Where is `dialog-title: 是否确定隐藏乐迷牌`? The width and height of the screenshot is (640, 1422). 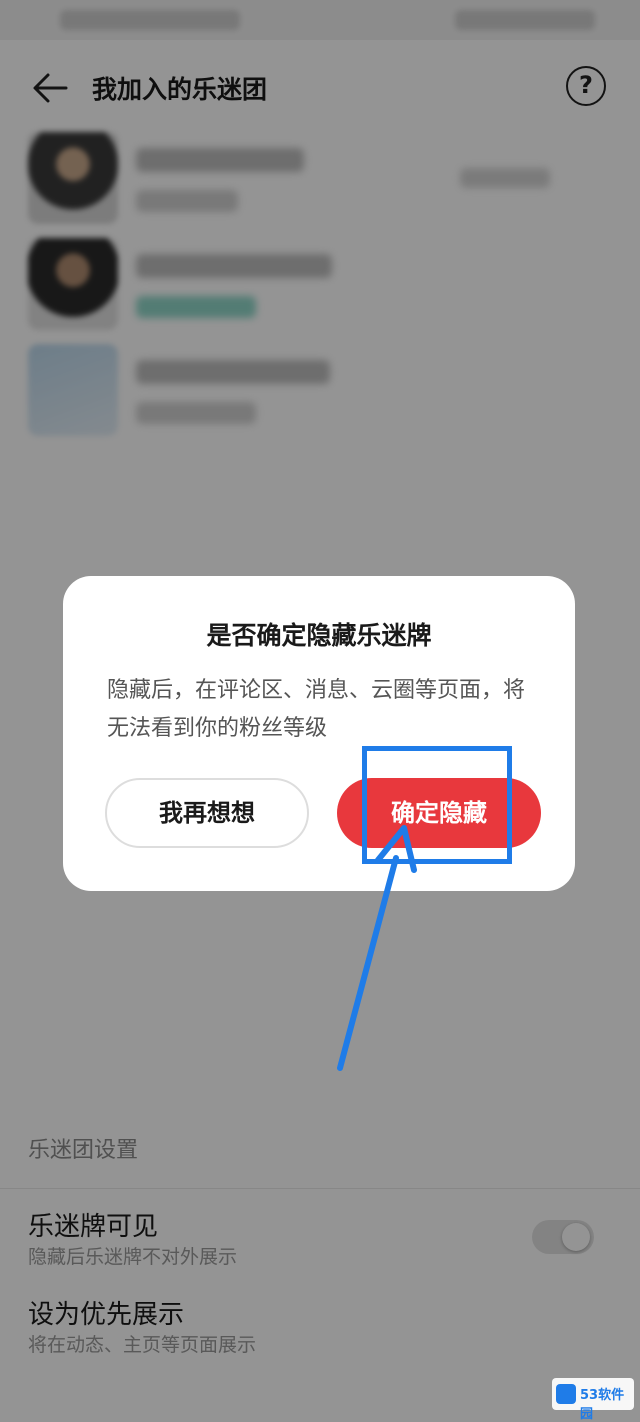
dialog-title: 是否确定隐藏乐迷牌 is located at coordinates (319, 635).